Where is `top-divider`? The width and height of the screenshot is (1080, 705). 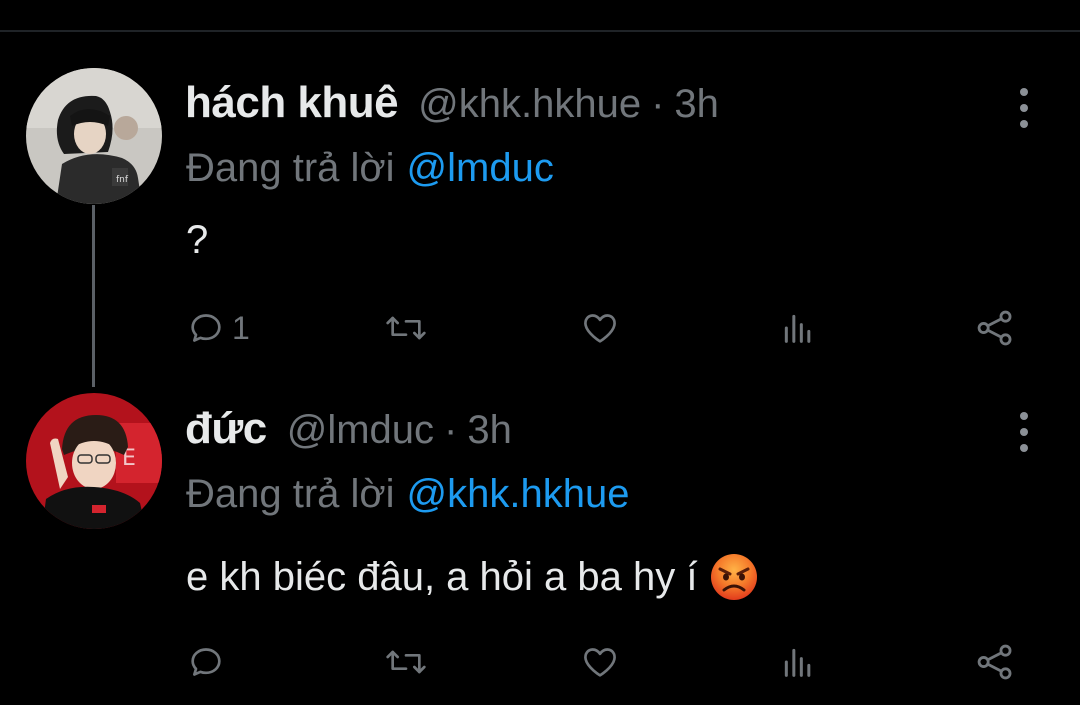 top-divider is located at coordinates (540, 31).